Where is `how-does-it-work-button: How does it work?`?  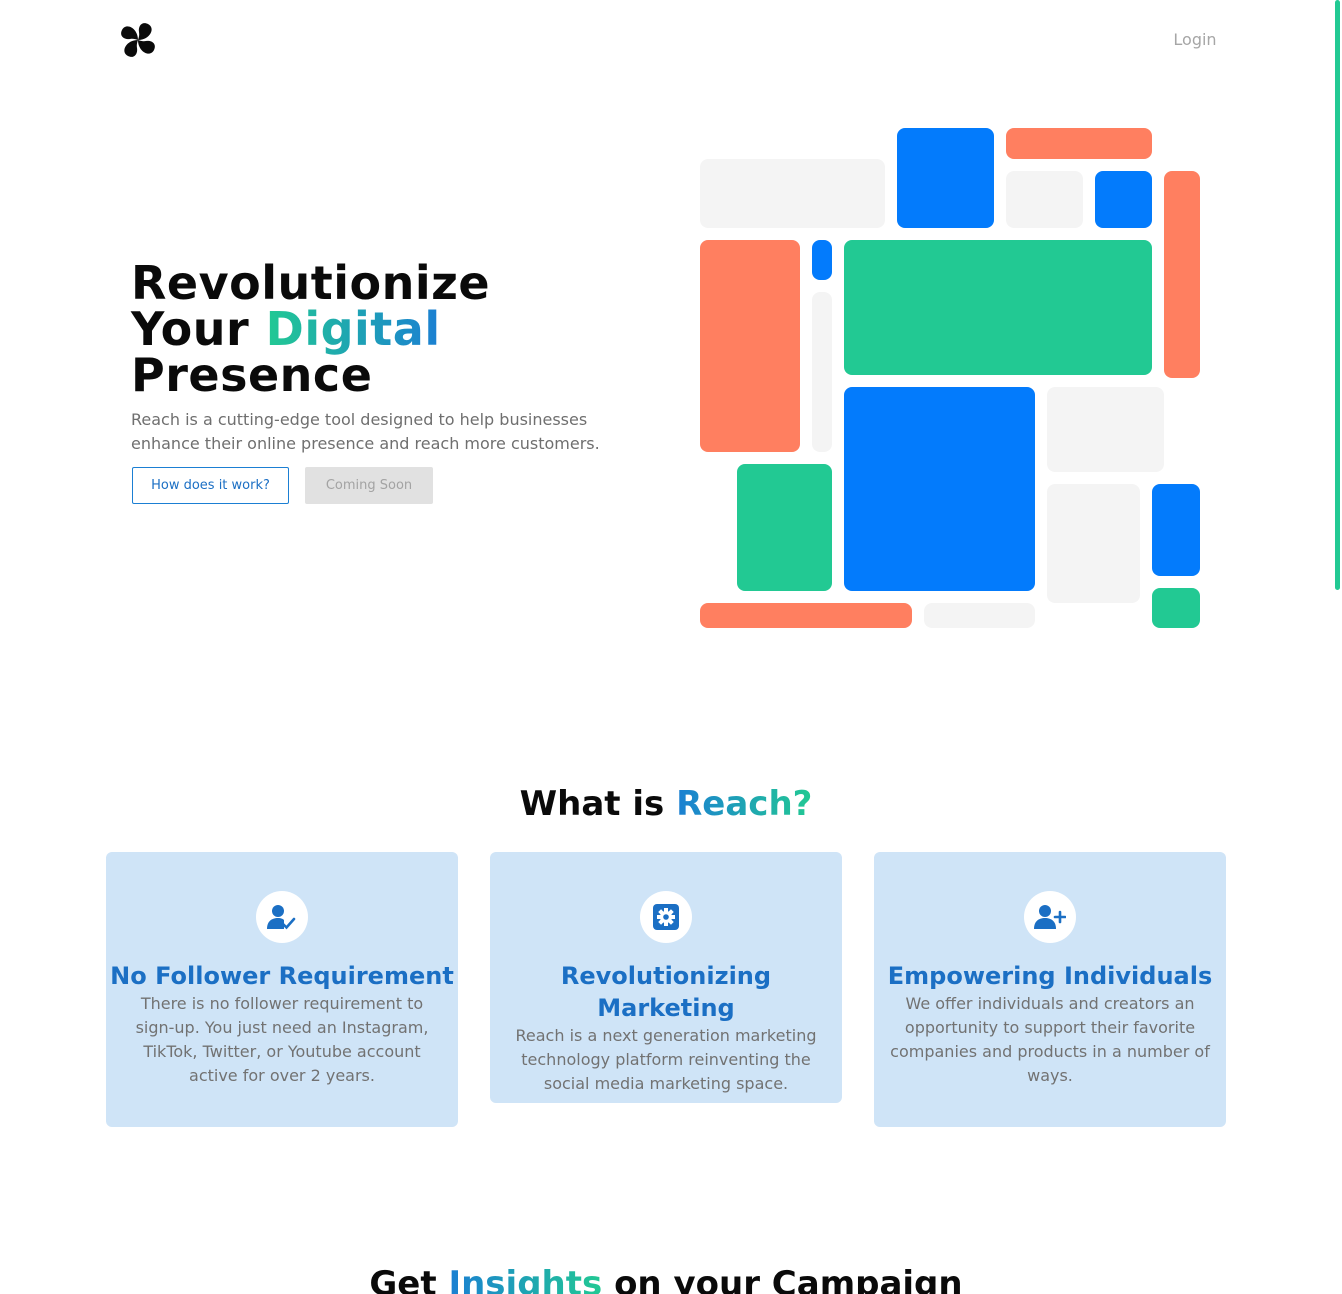
how-does-it-work-button: How does it work? is located at coordinates (210, 485).